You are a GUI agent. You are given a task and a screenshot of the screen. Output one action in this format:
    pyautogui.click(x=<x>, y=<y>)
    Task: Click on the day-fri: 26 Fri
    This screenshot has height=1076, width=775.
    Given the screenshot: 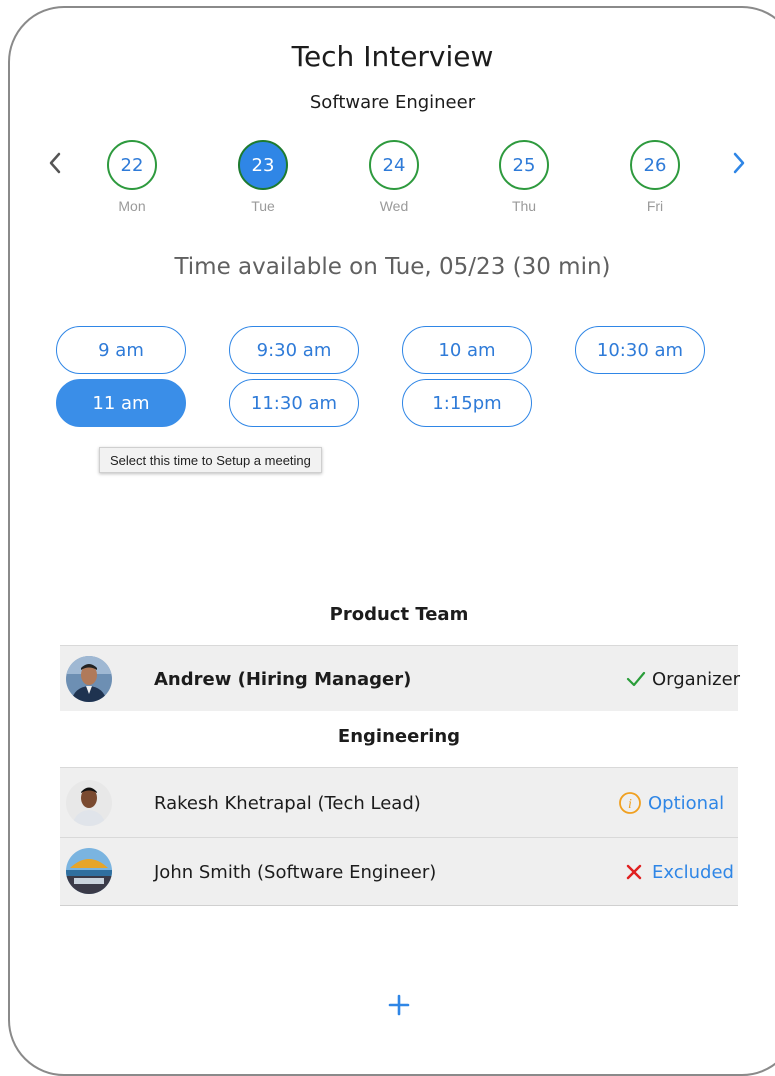 What is the action you would take?
    pyautogui.click(x=655, y=177)
    